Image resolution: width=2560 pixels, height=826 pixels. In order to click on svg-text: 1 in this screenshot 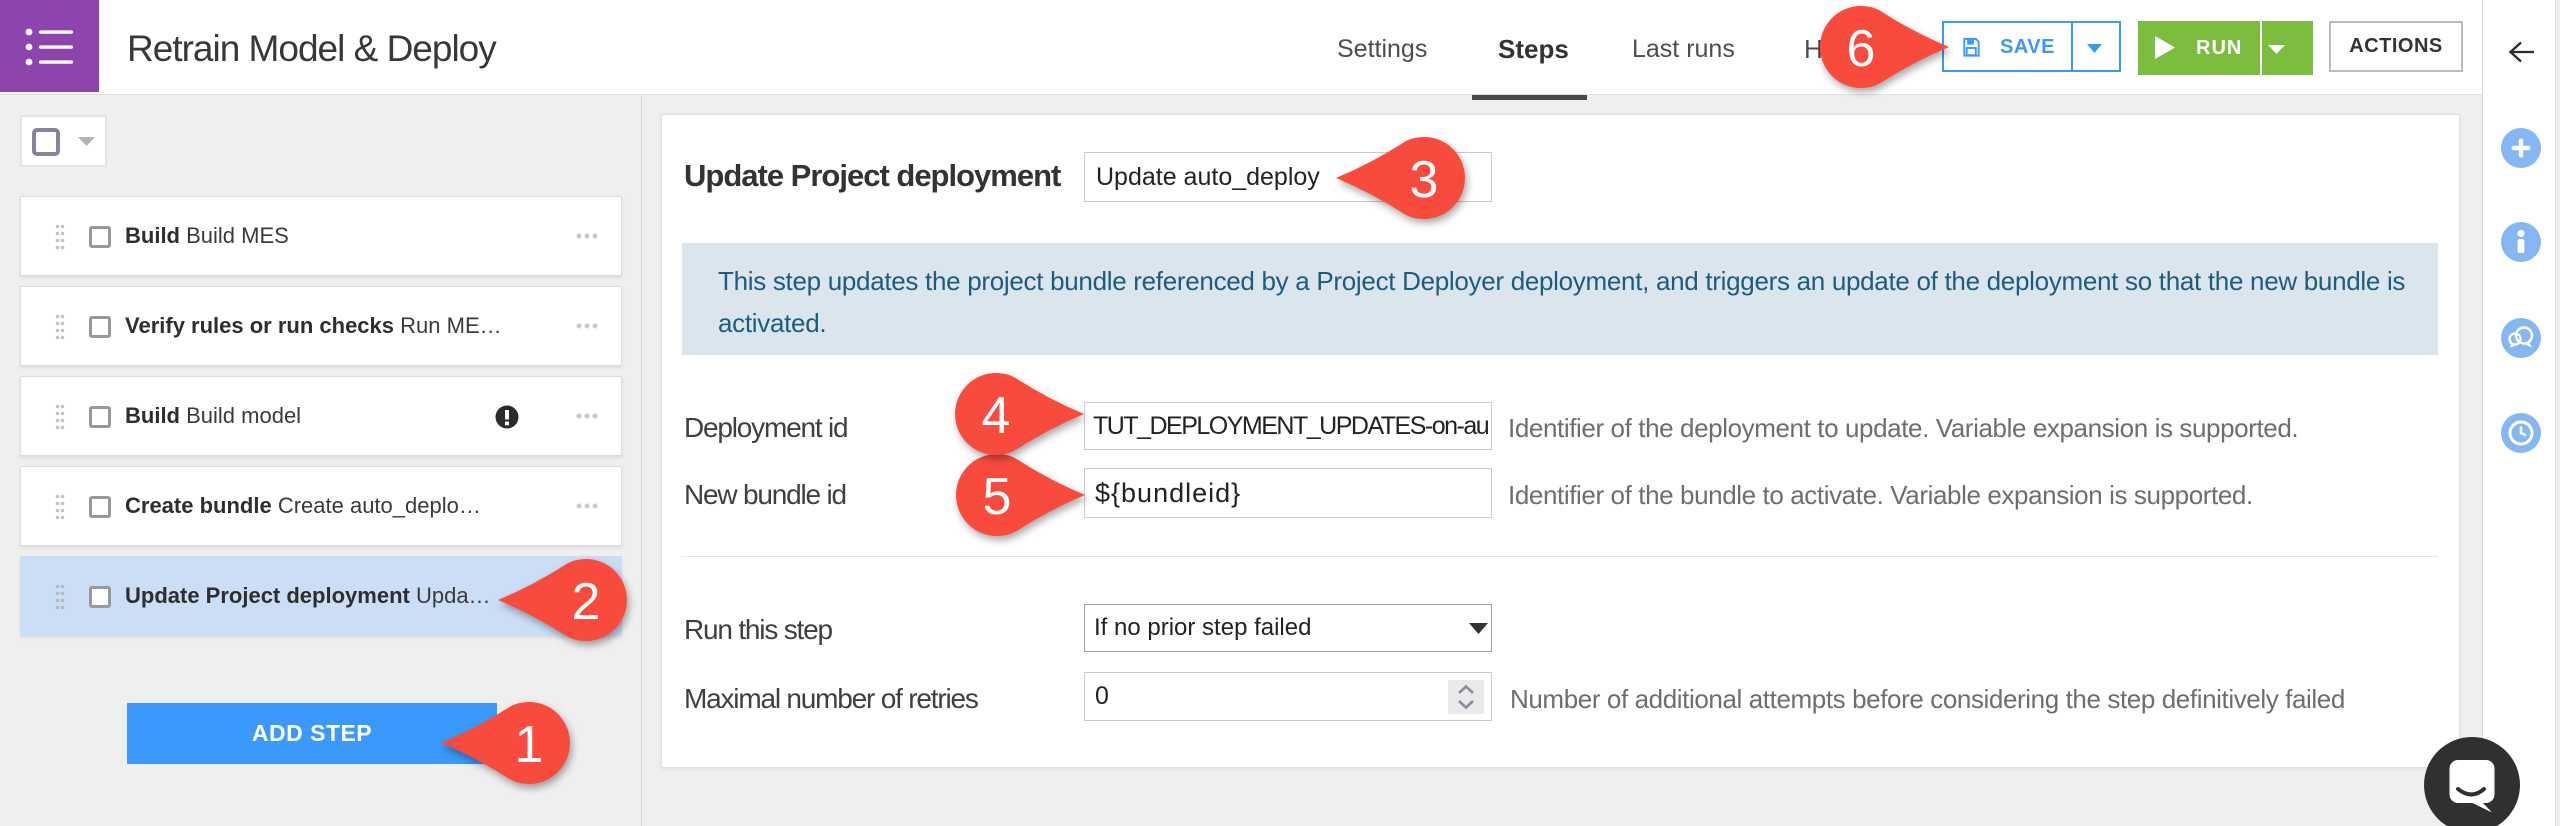, I will do `click(529, 745)`.